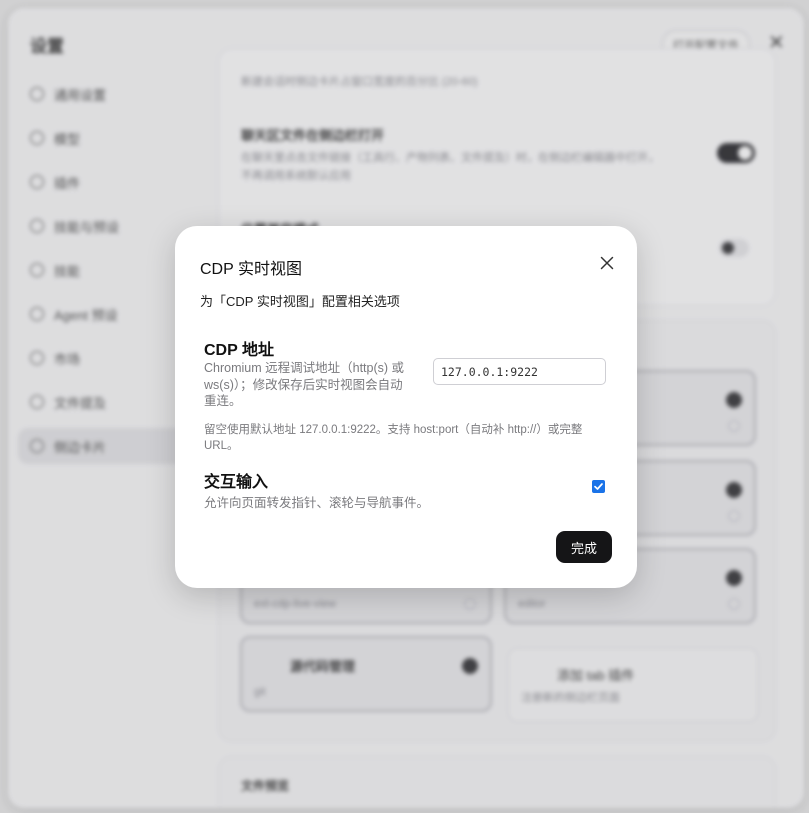 The image size is (809, 813). Describe the element at coordinates (519, 371) in the screenshot. I see `cdp-address-input` at that location.